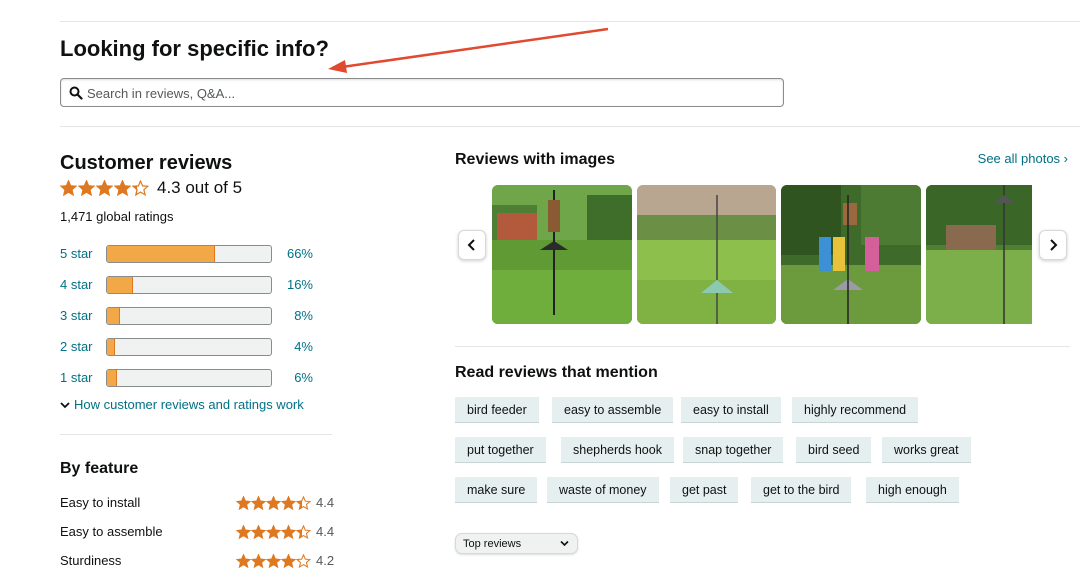  I want to click on global-ratings-count: 1,471 global ratings, so click(117, 216).